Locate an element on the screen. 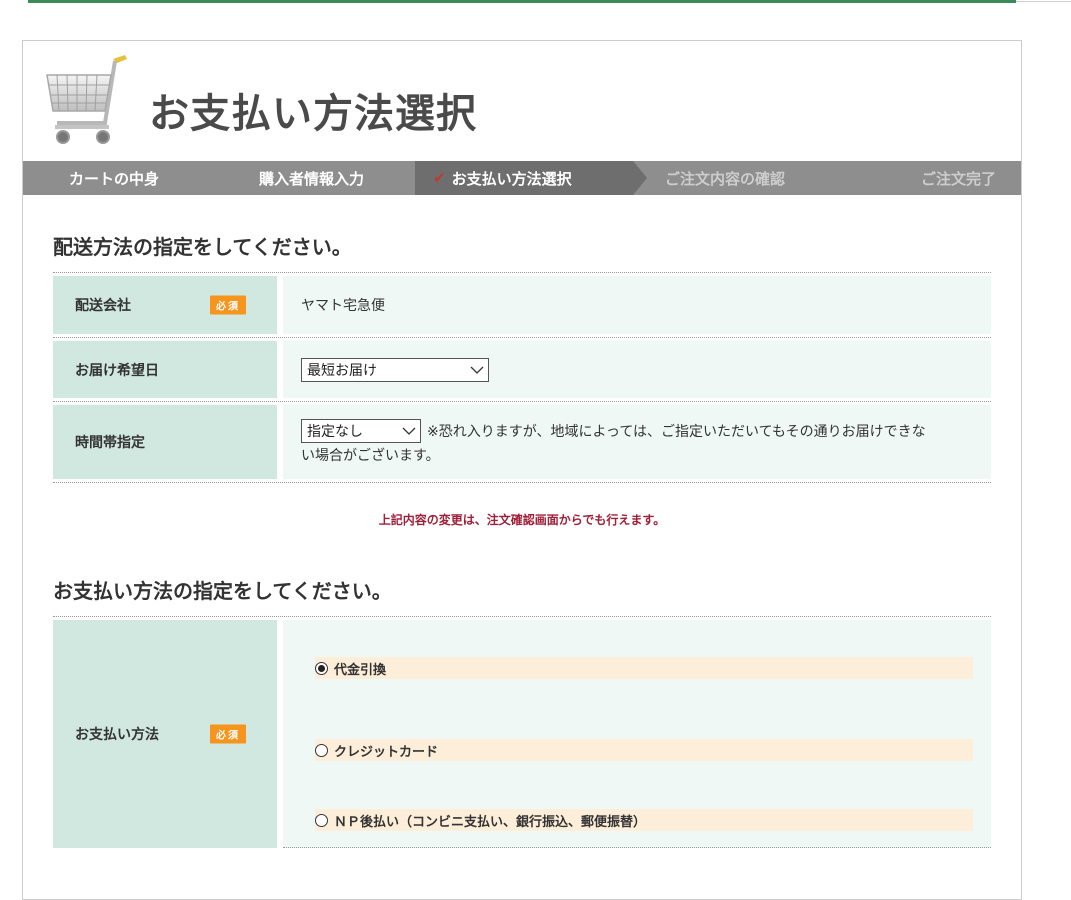  checkout-progress-steps: カートの中身 購入者情報入力 ✔ お支払い方法選択 ご注文内容の確認 ご注文完了 is located at coordinates (522, 178).